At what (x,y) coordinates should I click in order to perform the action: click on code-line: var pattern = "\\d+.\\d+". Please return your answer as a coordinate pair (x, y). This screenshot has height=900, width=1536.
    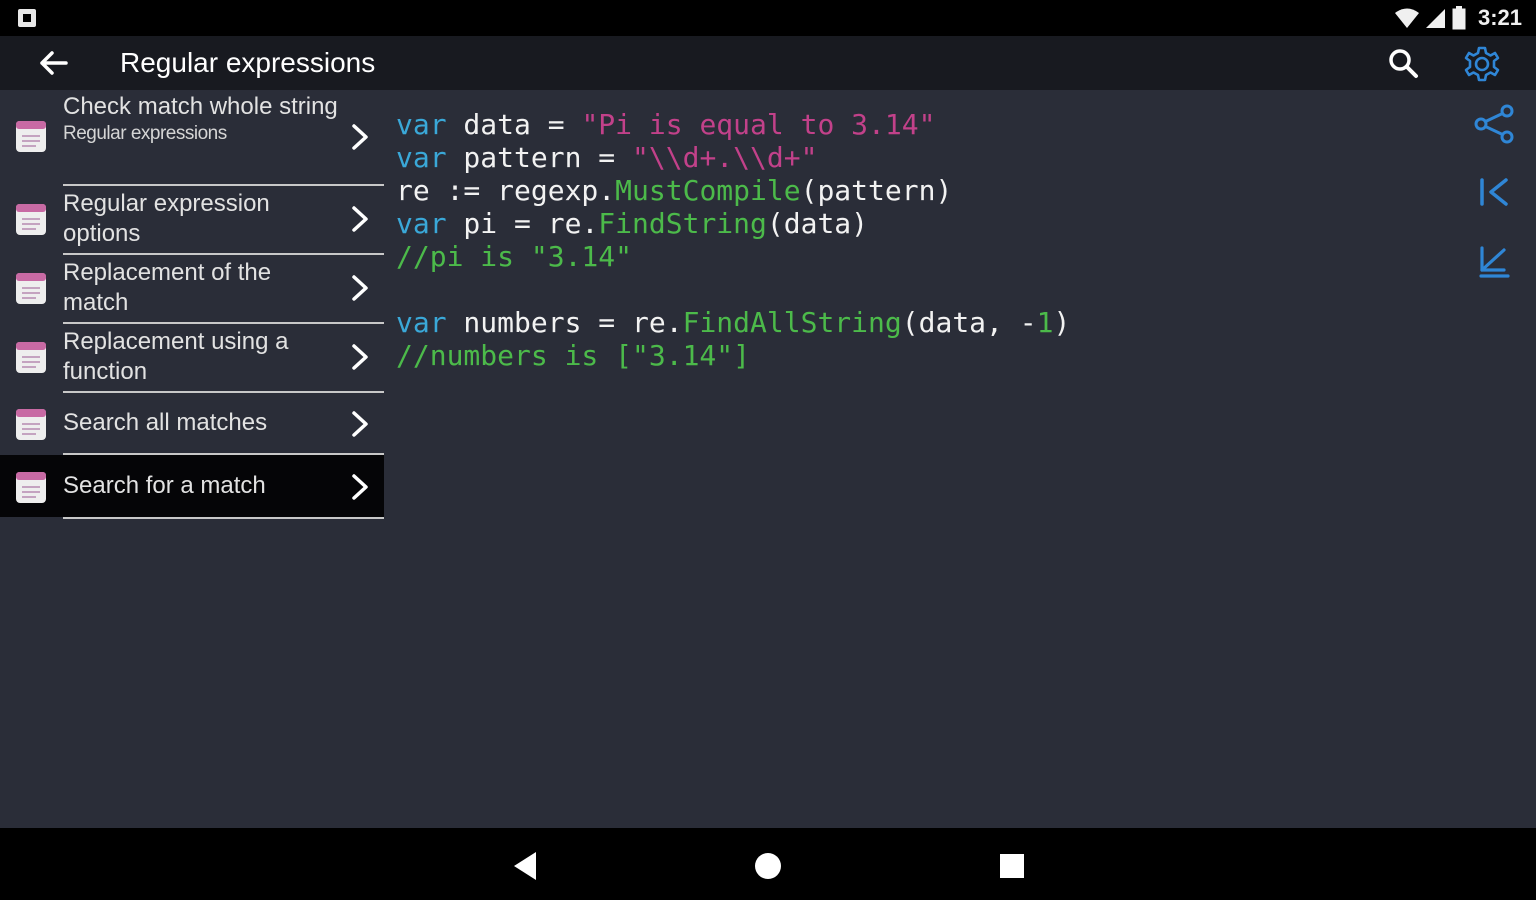
    Looking at the image, I should click on (733, 157).